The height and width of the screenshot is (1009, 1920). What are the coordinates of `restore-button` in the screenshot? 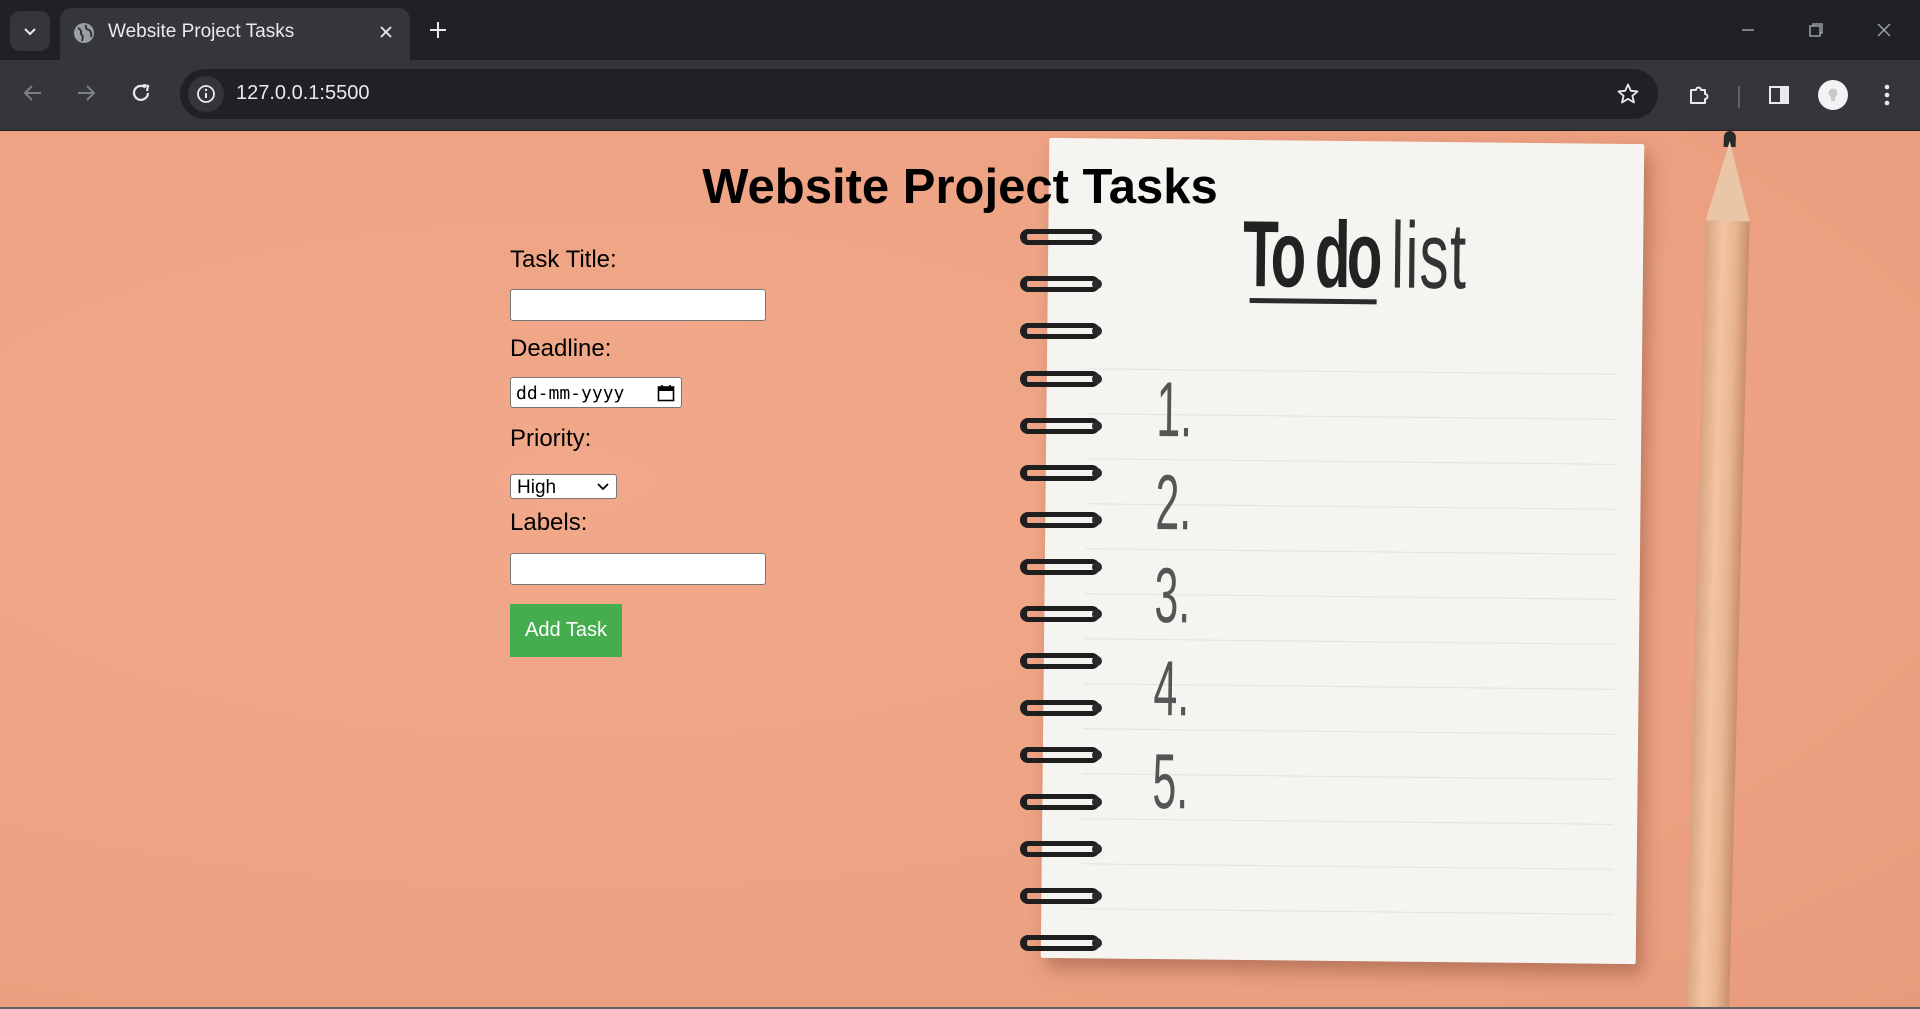 It's located at (1816, 30).